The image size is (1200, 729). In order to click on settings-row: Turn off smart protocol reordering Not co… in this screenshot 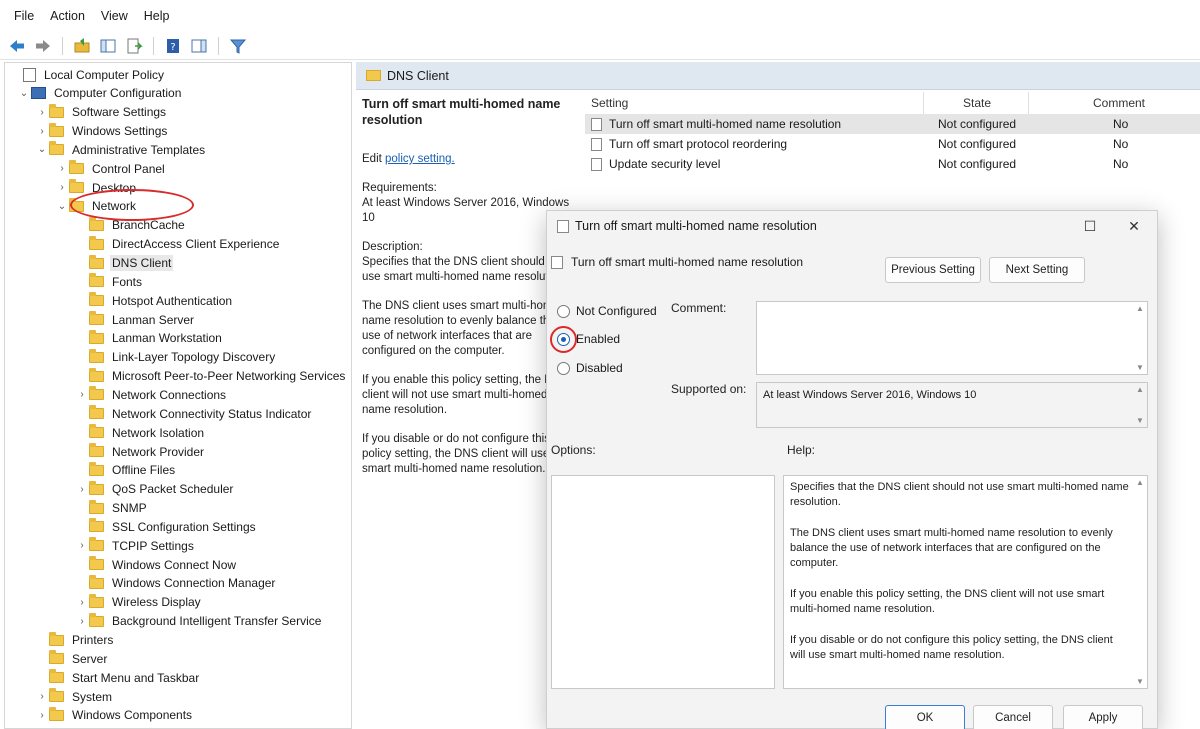, I will do `click(892, 144)`.